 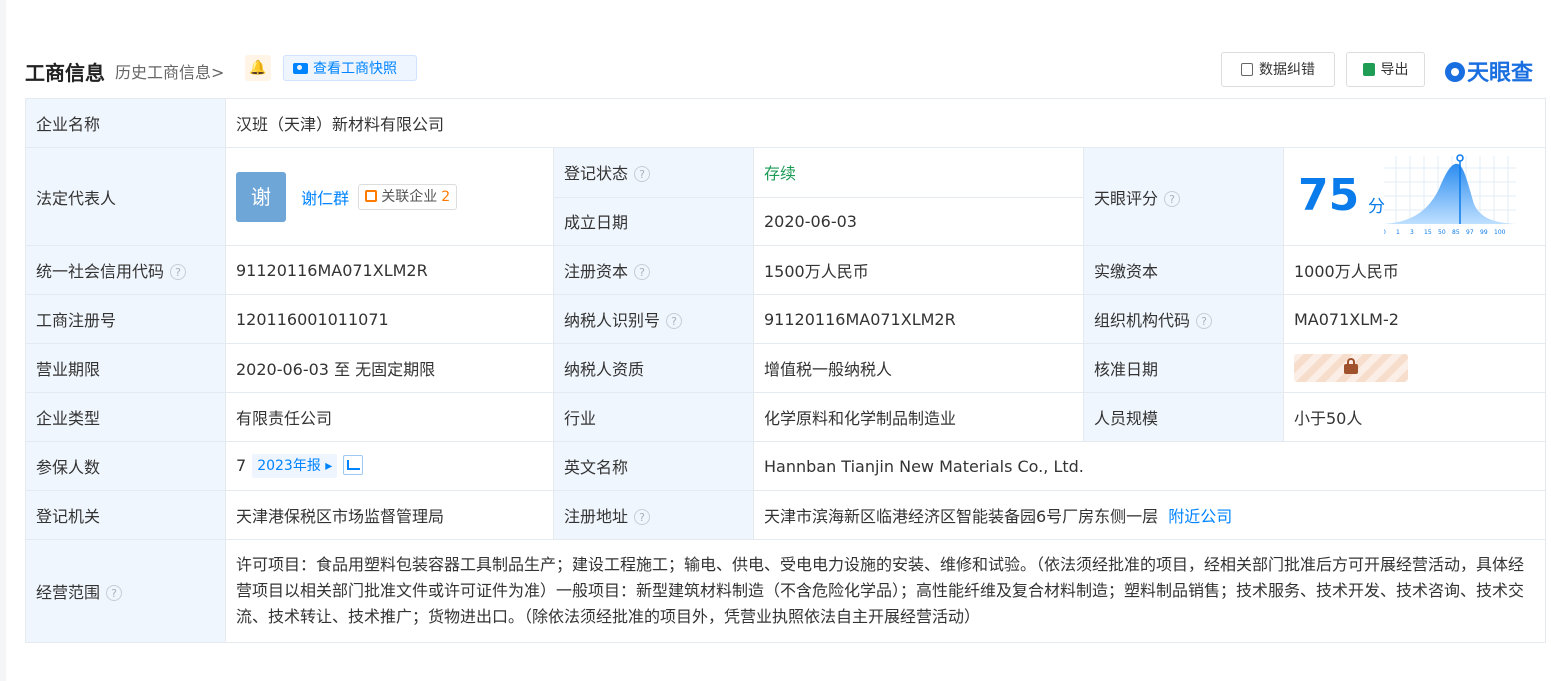 What do you see at coordinates (125, 319) in the screenshot?
I see `reg-no-label: 工商注册号` at bounding box center [125, 319].